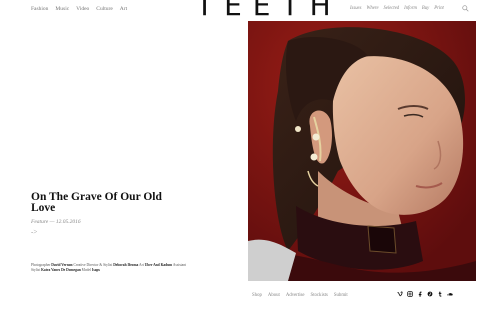 The image size is (477, 310). What do you see at coordinates (257, 295) in the screenshot?
I see `footer-link-shop: Shop` at bounding box center [257, 295].